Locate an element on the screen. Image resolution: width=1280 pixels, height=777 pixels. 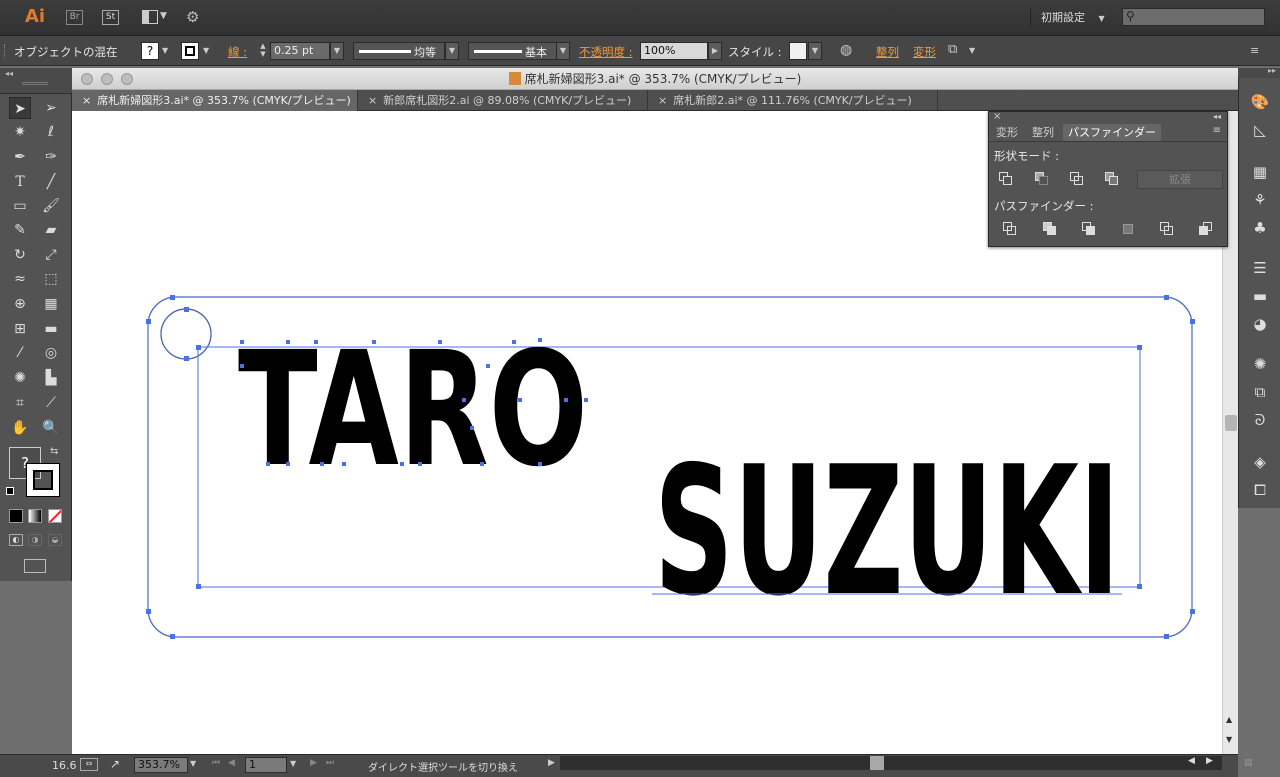
tools-panel-header: ◂◂ is located at coordinates (36, 81).